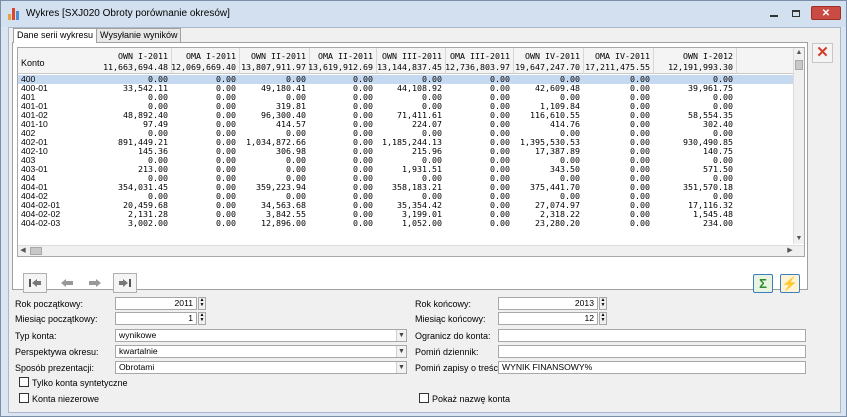 Image resolution: width=847 pixels, height=417 pixels. What do you see at coordinates (652, 351) in the screenshot?
I see `pomin-dziennik-field` at bounding box center [652, 351].